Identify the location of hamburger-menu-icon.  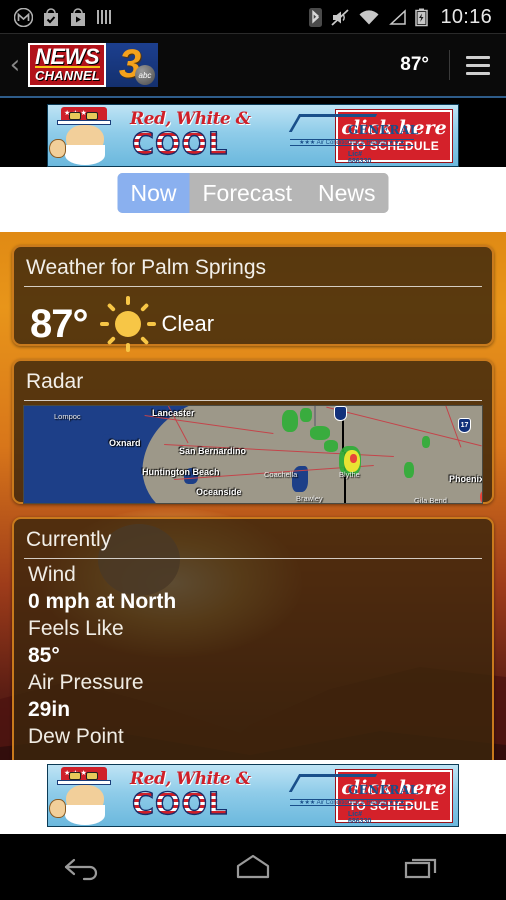
(478, 65).